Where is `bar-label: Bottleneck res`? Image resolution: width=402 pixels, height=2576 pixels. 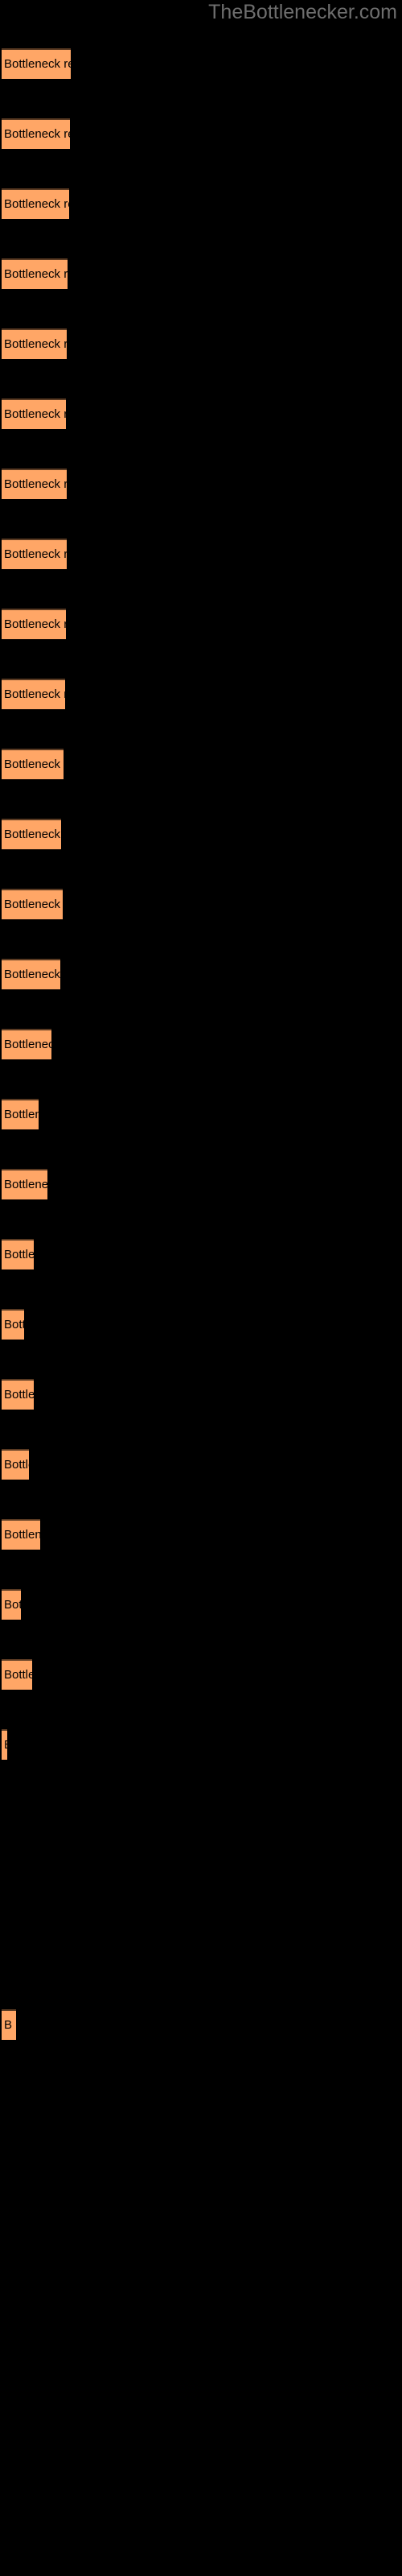 bar-label: Bottleneck res is located at coordinates (25, 1184).